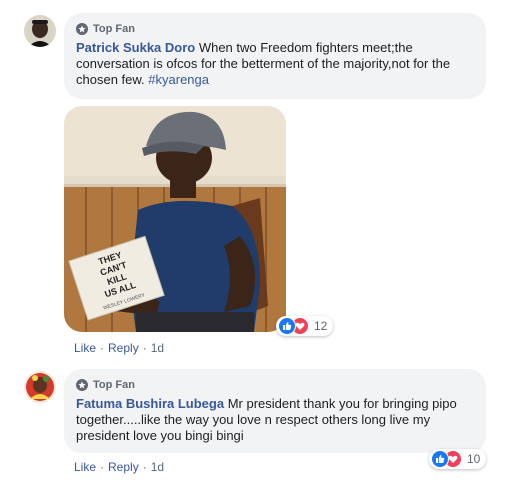 The image size is (522, 484). What do you see at coordinates (178, 79) in the screenshot?
I see `hashtag-link: #kyarenga` at bounding box center [178, 79].